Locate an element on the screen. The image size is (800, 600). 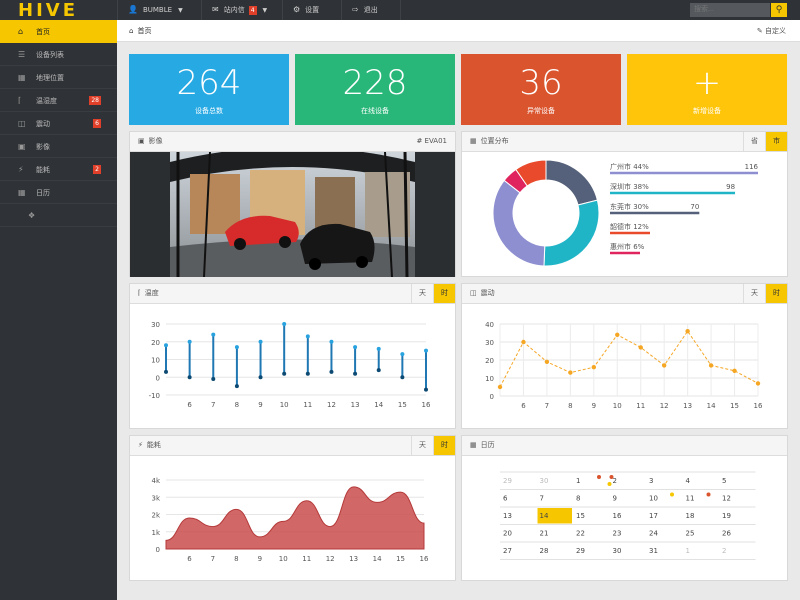
calendar-day: 21 is located at coordinates (544, 534).